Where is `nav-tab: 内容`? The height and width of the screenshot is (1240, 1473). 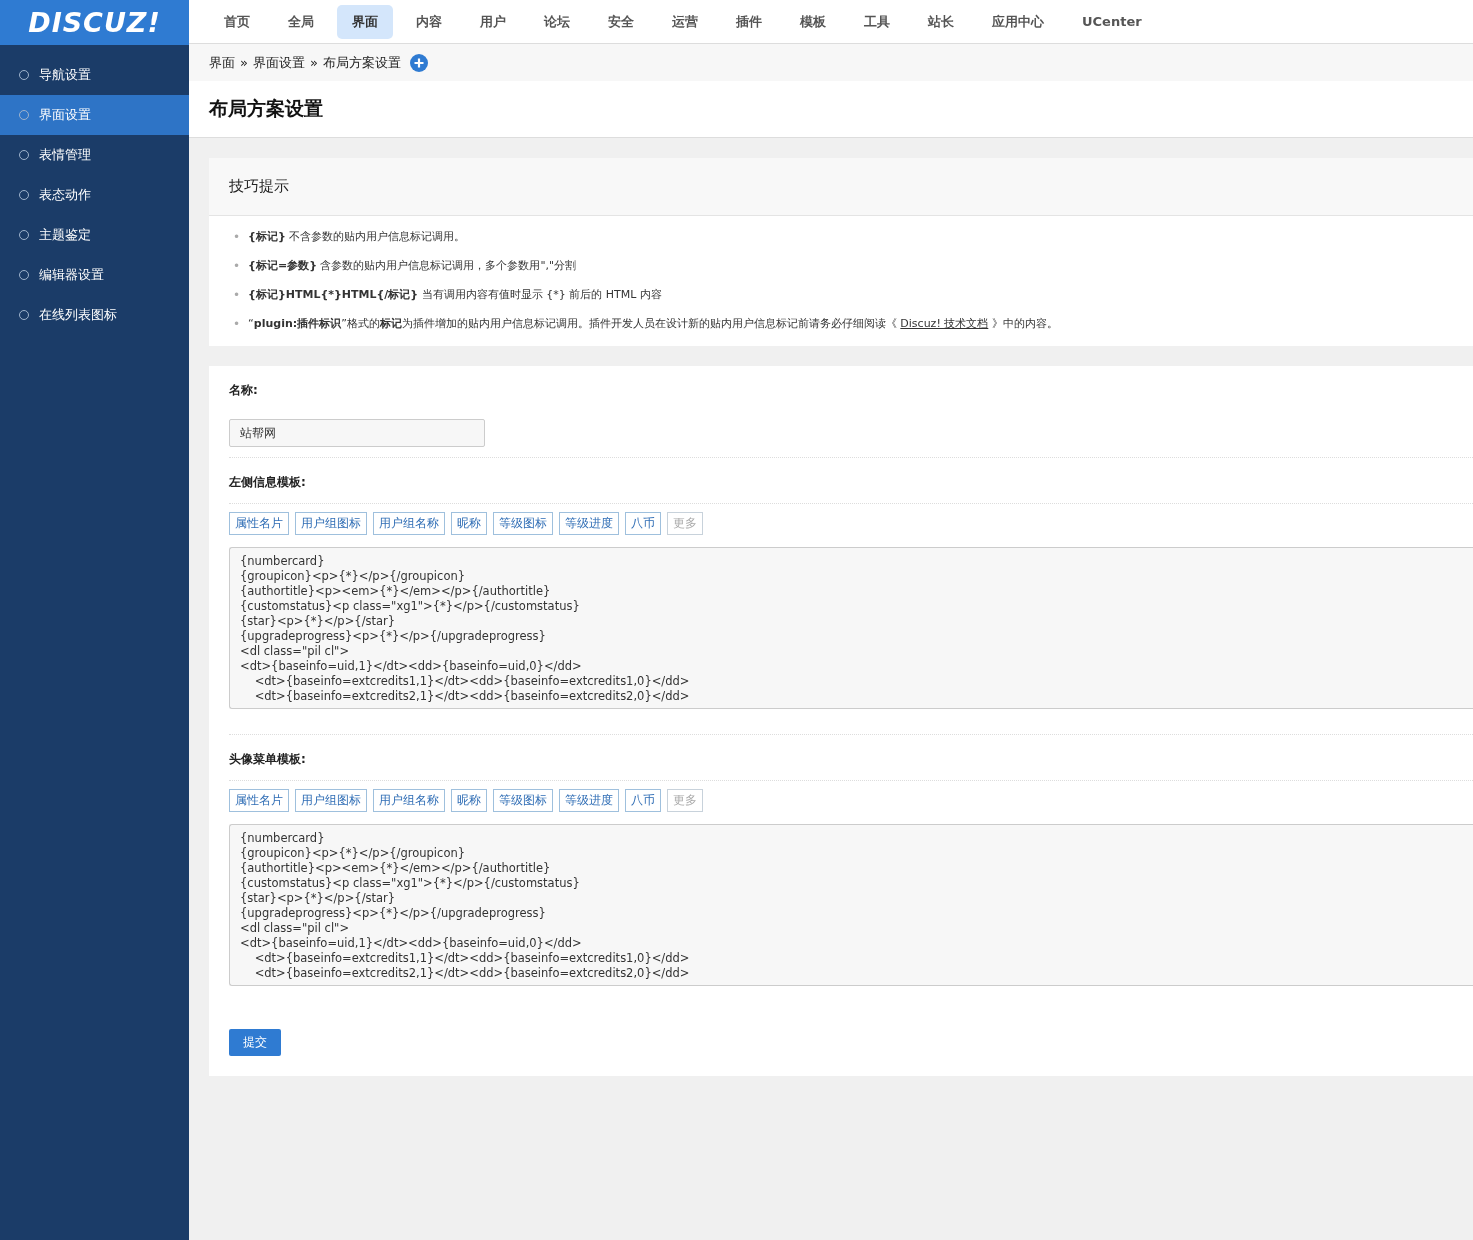 nav-tab: 内容 is located at coordinates (429, 21).